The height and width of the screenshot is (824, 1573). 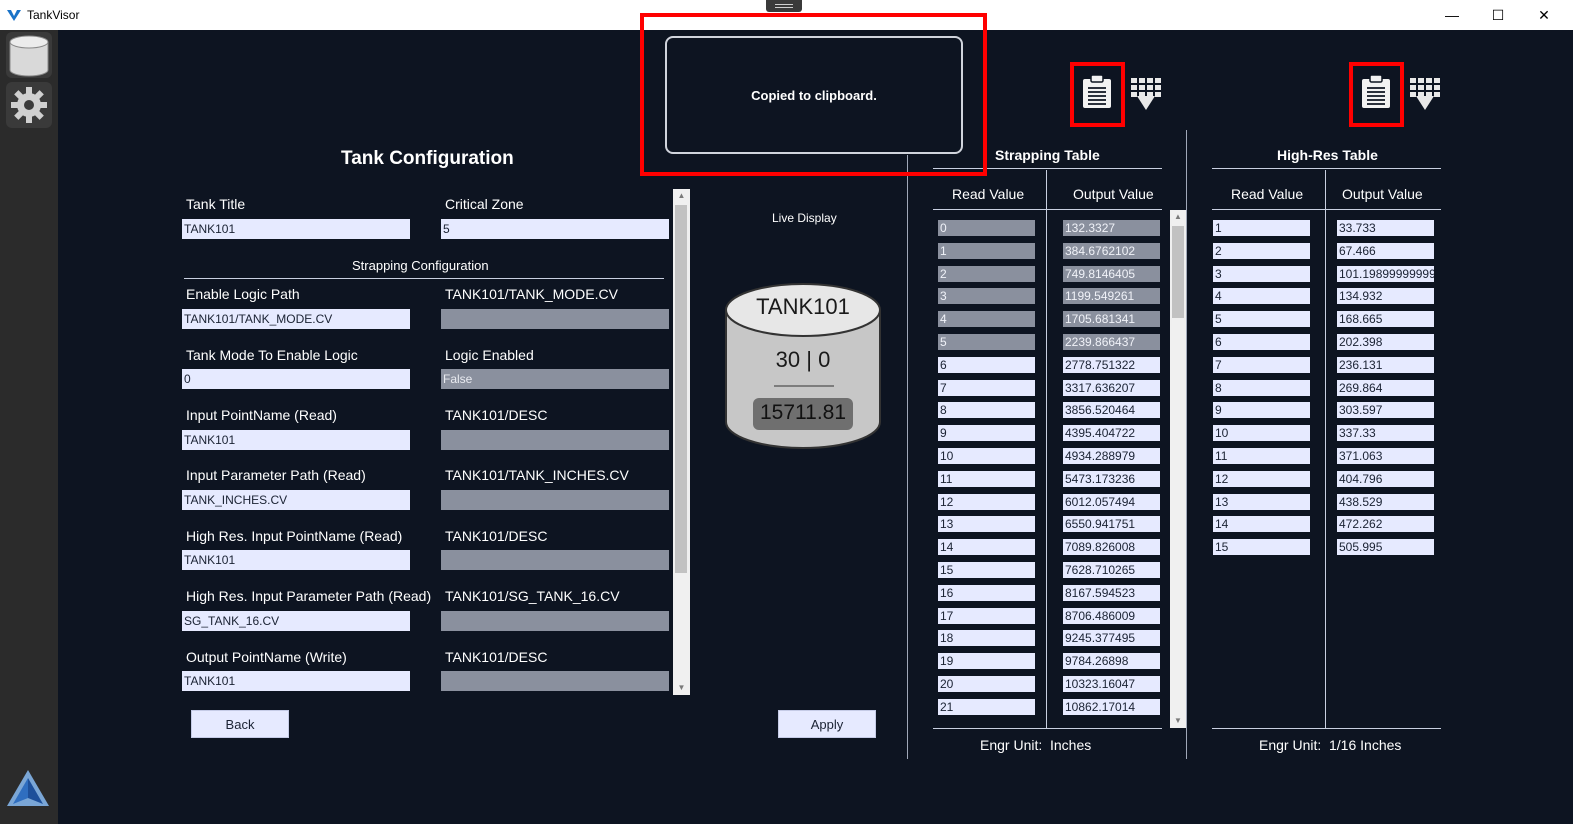 What do you see at coordinates (681, 389) in the screenshot?
I see `config-scroll-thumb` at bounding box center [681, 389].